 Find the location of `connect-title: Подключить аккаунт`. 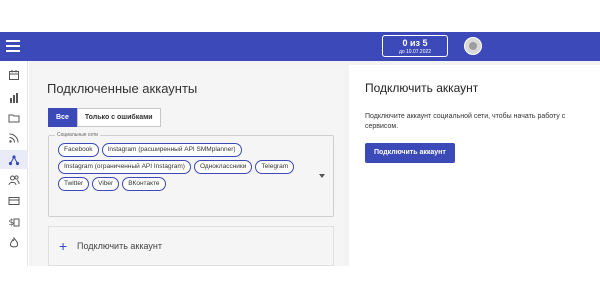

connect-title: Подключить аккаунт is located at coordinates (422, 88).